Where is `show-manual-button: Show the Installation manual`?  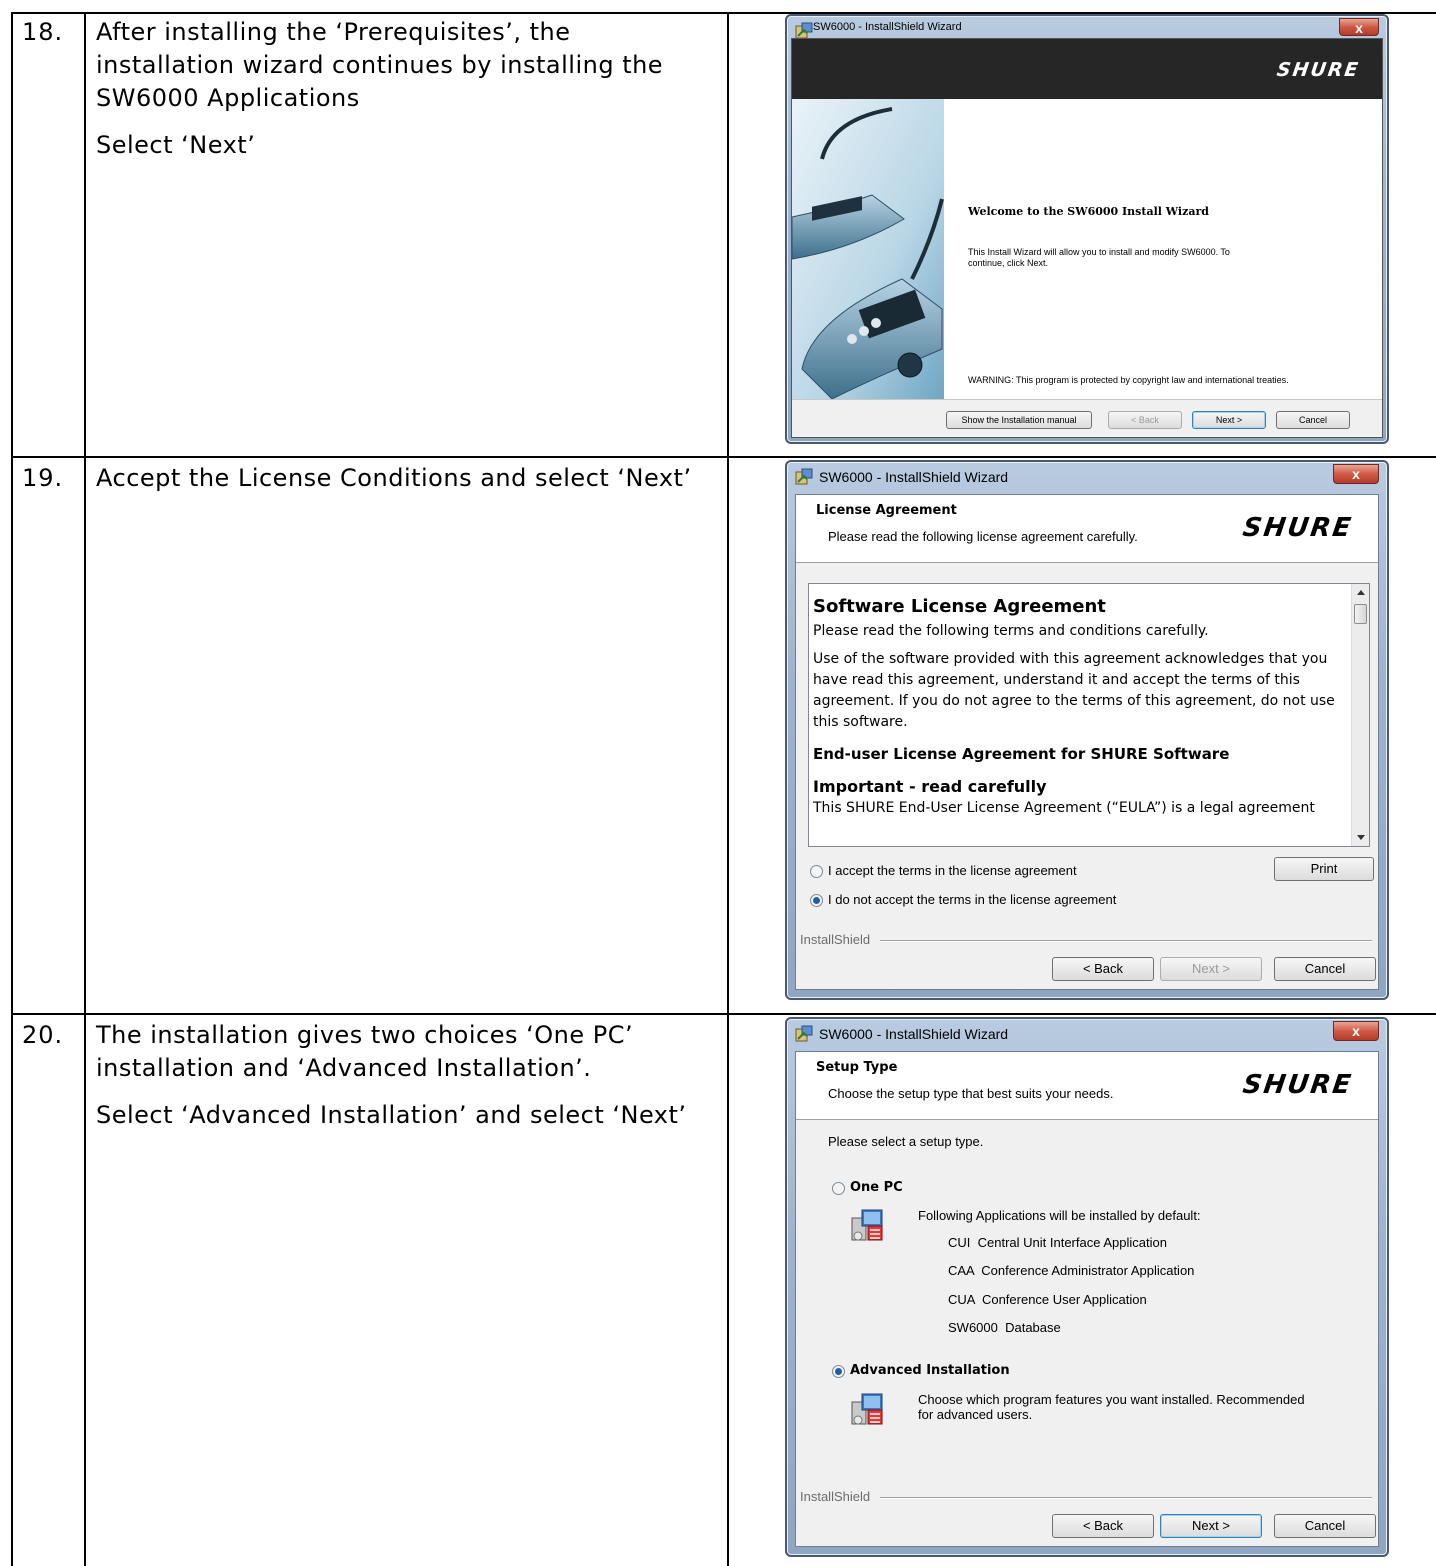 show-manual-button: Show the Installation manual is located at coordinates (1019, 420).